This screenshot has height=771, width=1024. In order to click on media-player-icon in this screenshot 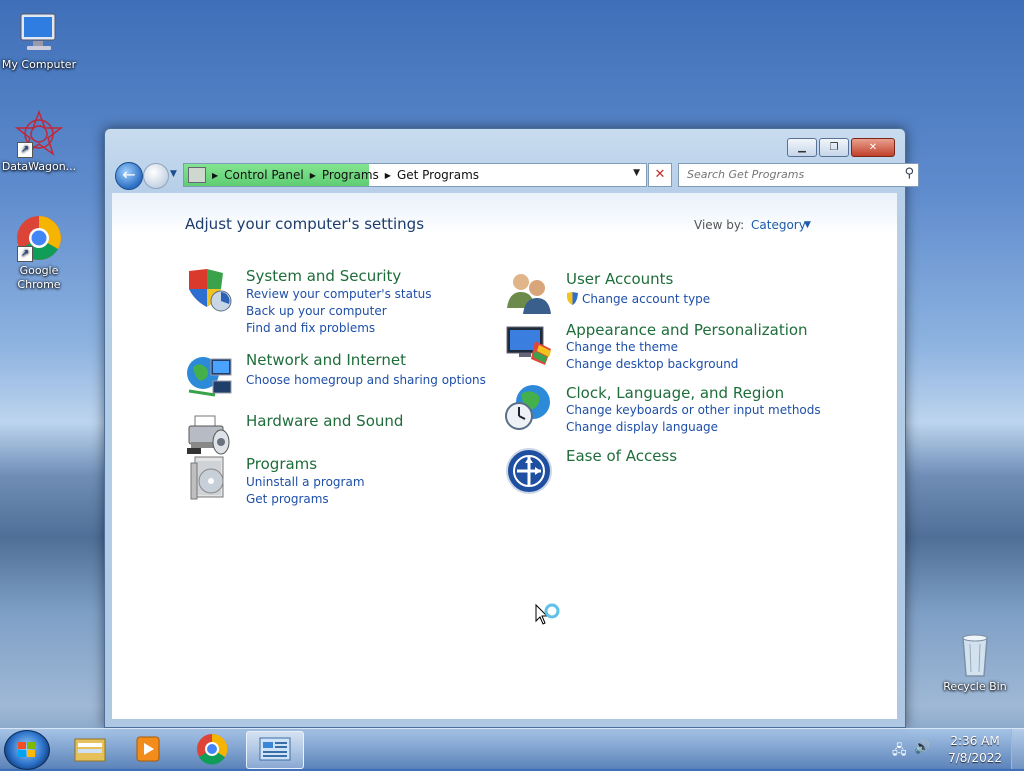, I will do `click(148, 749)`.